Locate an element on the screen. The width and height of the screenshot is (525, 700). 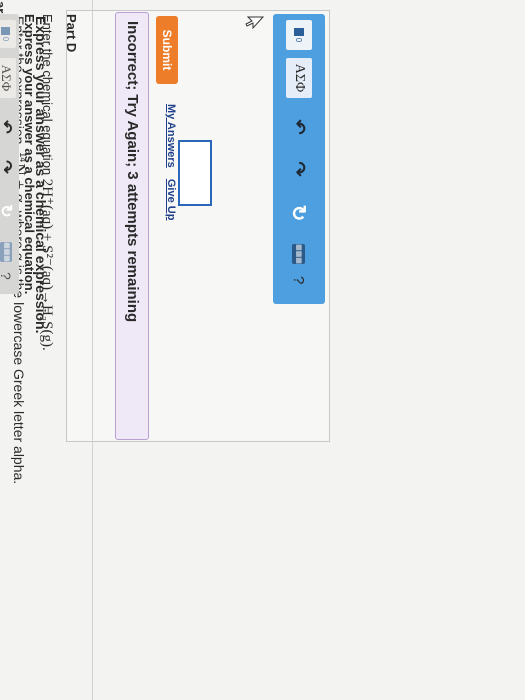
give-up-link: Give Up is located at coordinates (171, 200).